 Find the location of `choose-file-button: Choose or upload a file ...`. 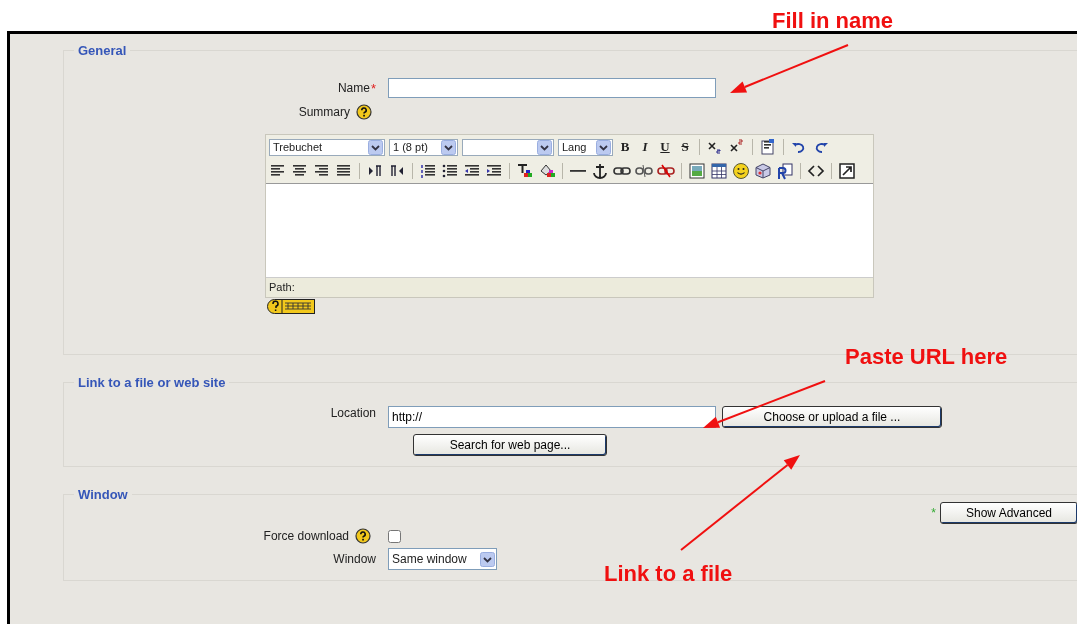

choose-file-button: Choose or upload a file ... is located at coordinates (832, 417).